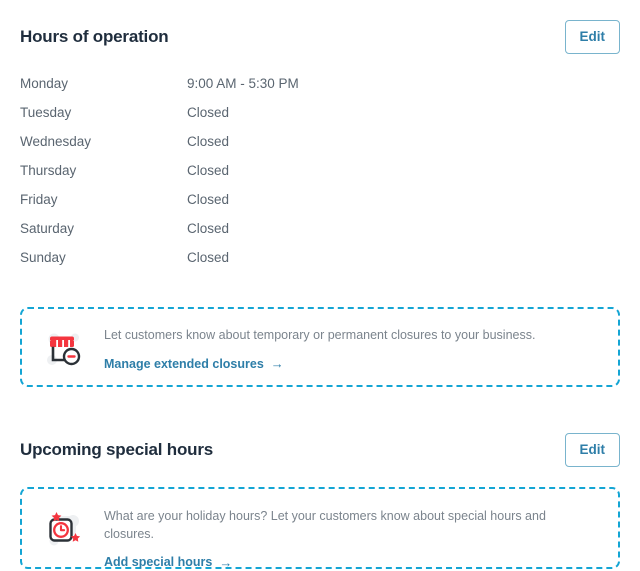 This screenshot has height=571, width=640. I want to click on table-row: Monday 9:00 AM - 5:30 PM, so click(320, 90).